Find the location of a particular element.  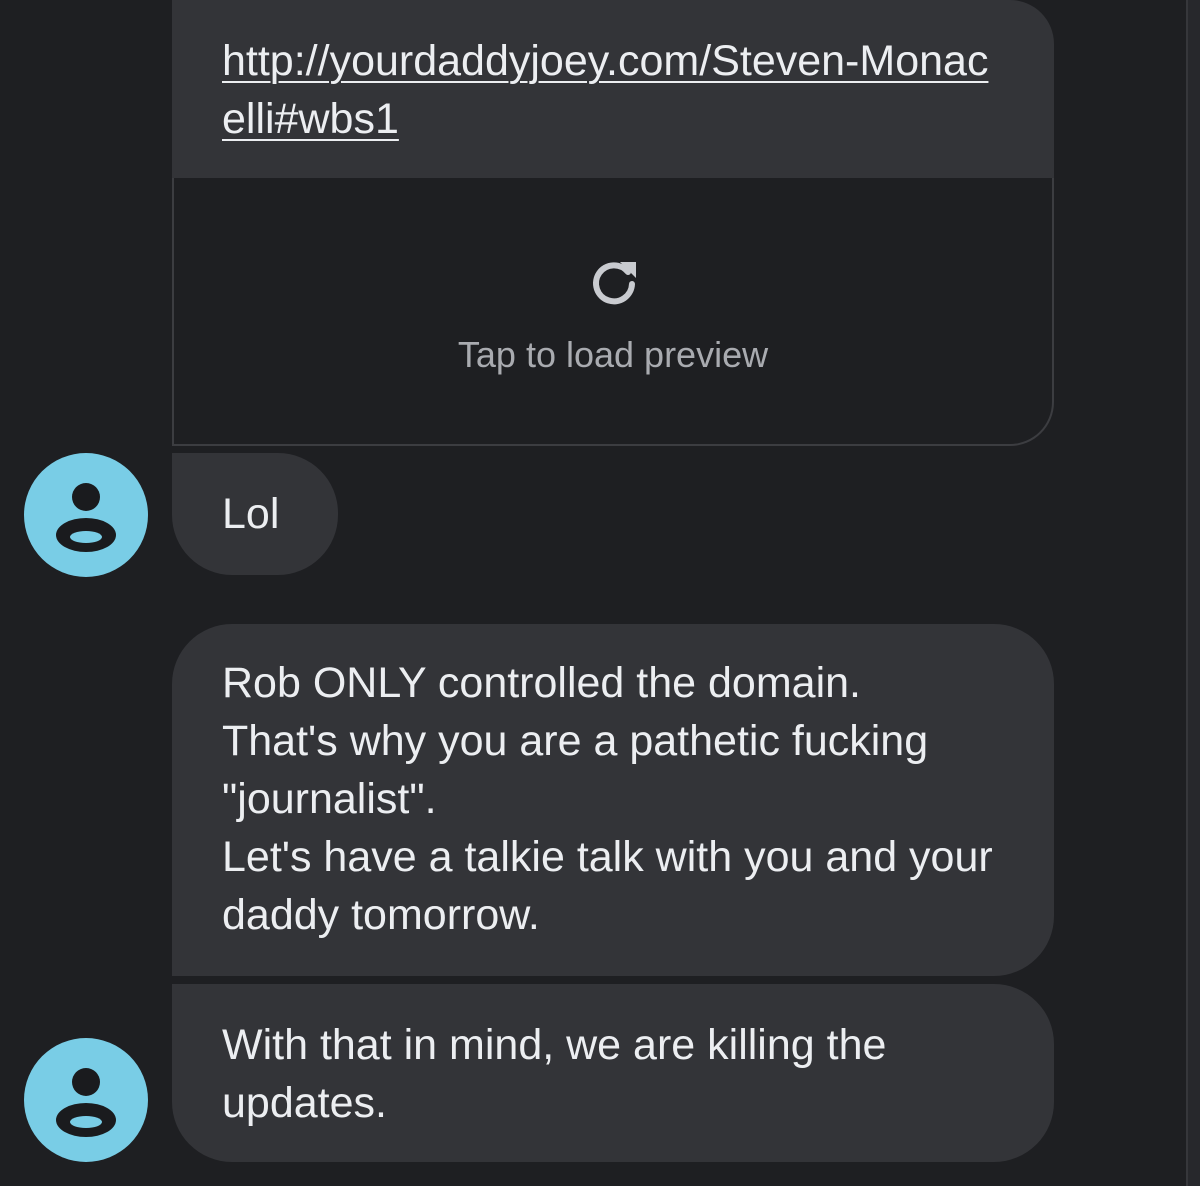

right-edge-divider is located at coordinates (1193, 593).